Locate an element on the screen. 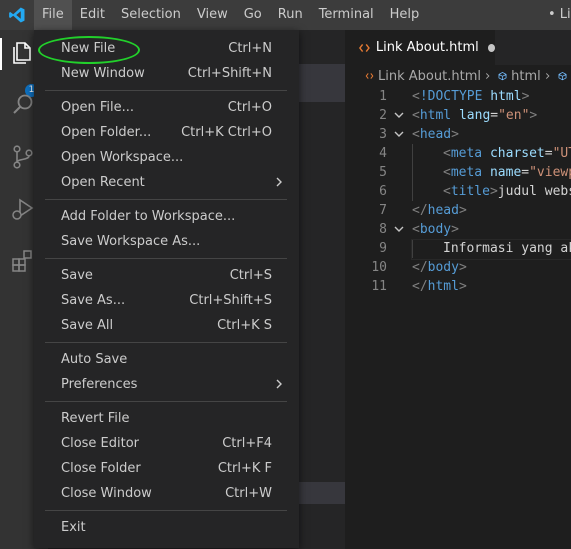 This screenshot has height=549, width=571. html-file-icon is located at coordinates (369, 76).